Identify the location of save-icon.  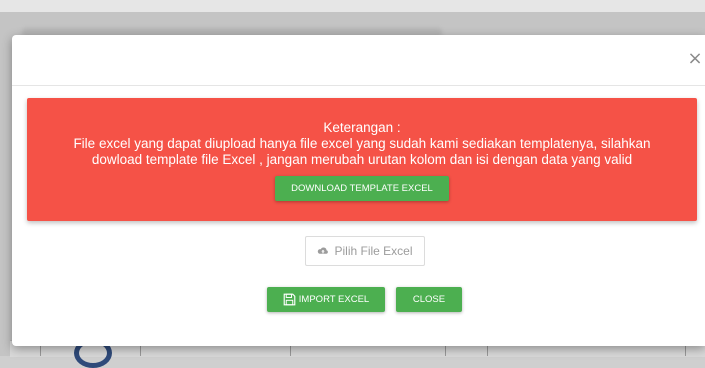
(289, 299).